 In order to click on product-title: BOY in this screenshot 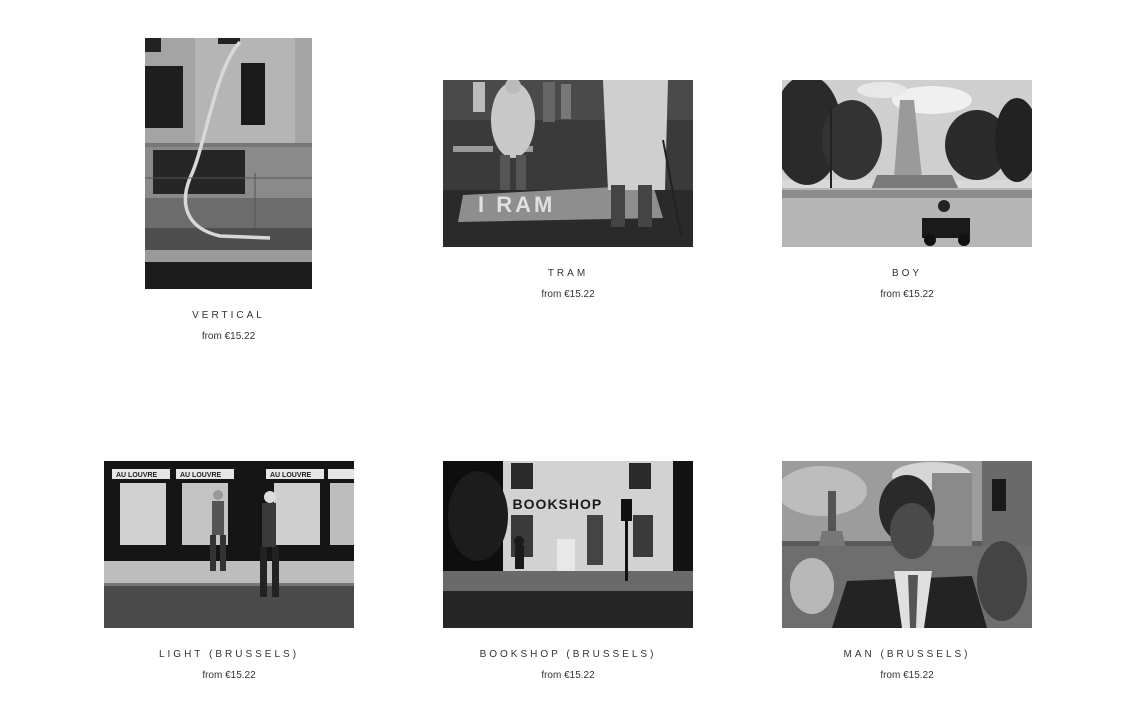, I will do `click(907, 273)`.